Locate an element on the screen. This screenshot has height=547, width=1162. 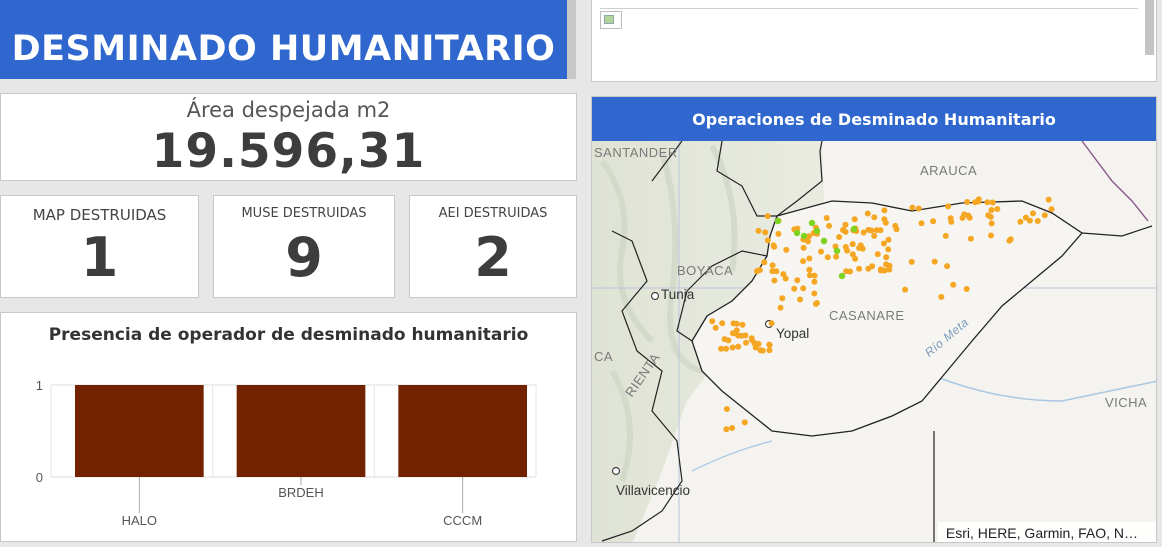
bar-cccm is located at coordinates (462, 431).